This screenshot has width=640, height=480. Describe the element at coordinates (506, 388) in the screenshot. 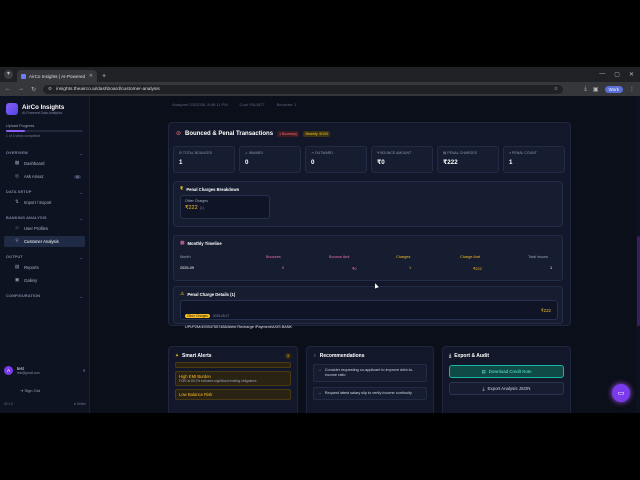

I see `export-json-button: ⤓ Export Analysis JSON` at that location.